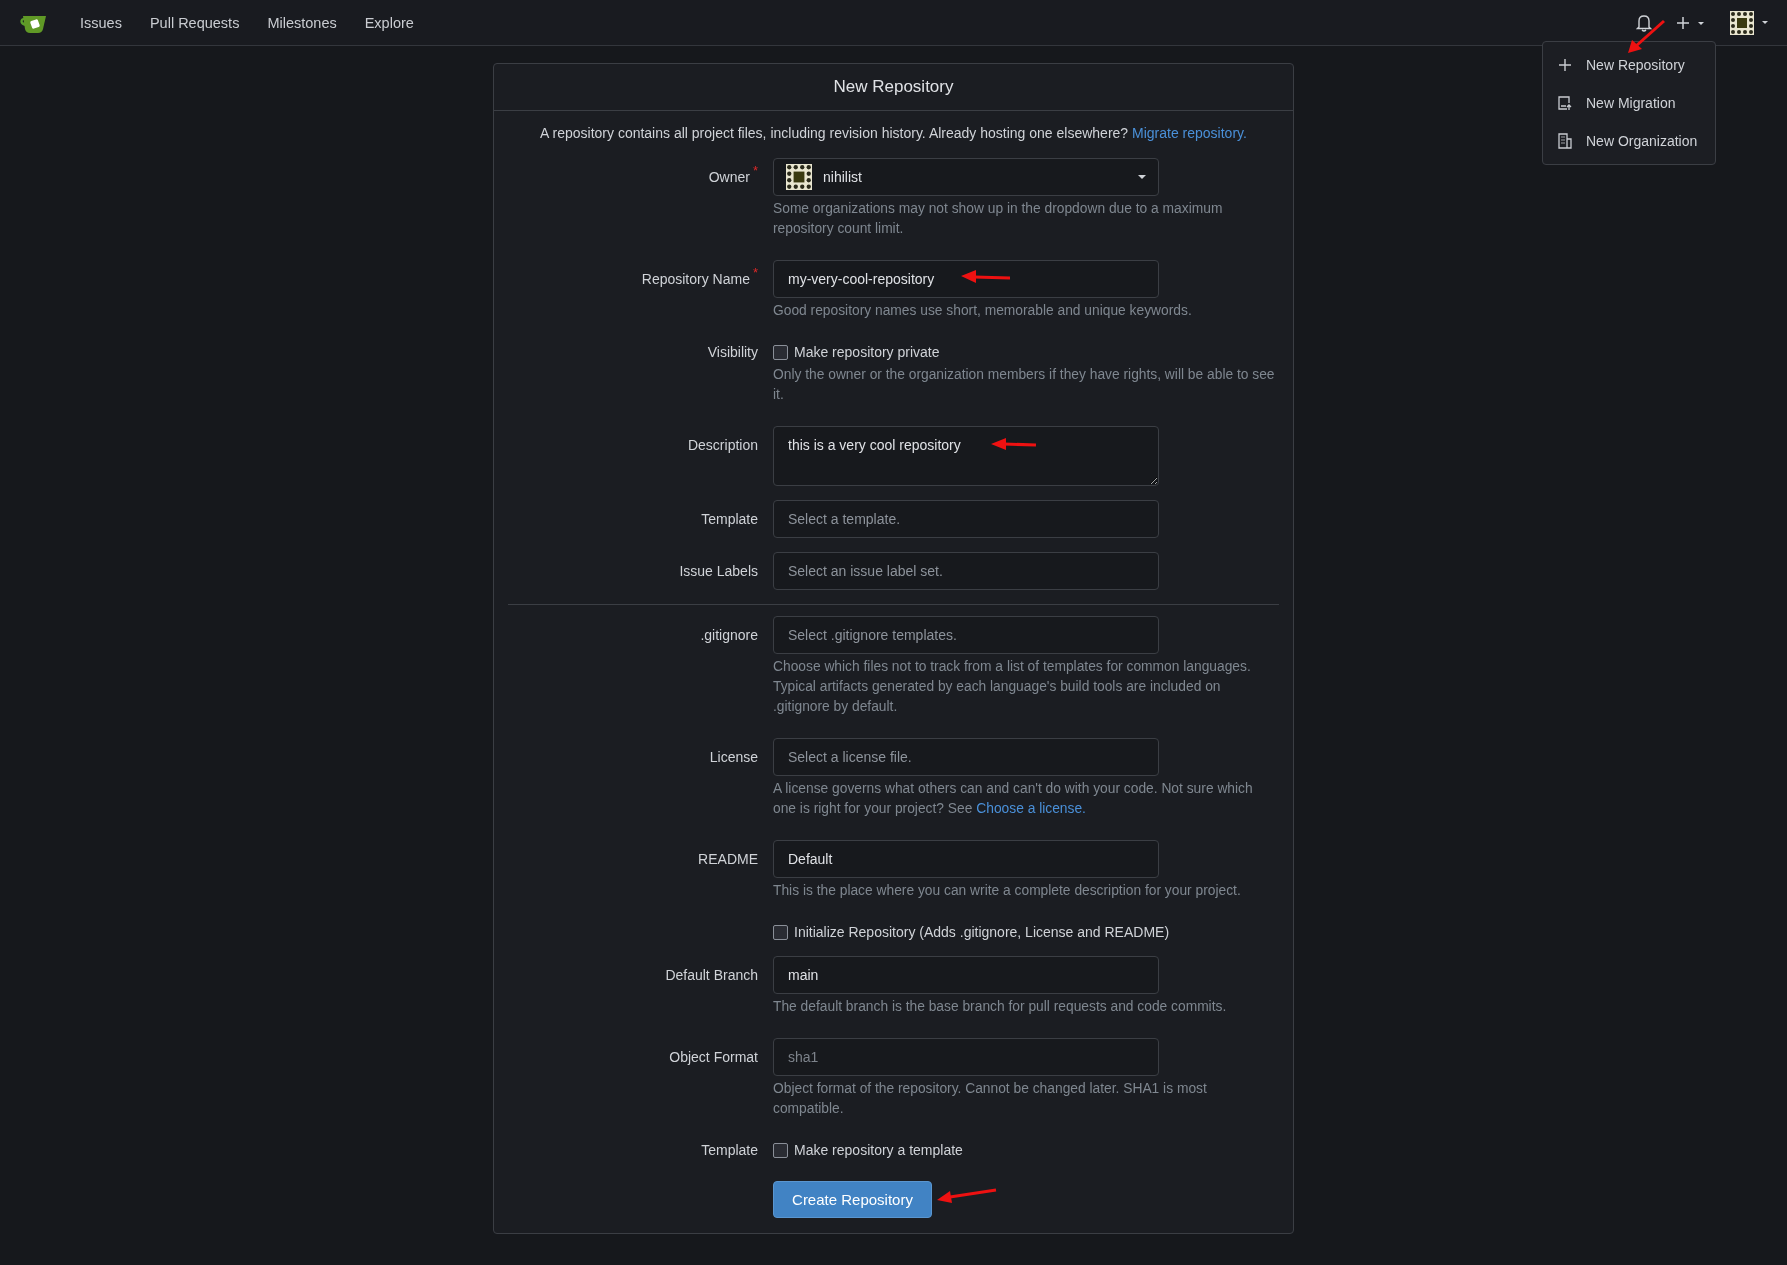 This screenshot has height=1265, width=1787. What do you see at coordinates (711, 975) in the screenshot?
I see `field-label: Default Branch` at bounding box center [711, 975].